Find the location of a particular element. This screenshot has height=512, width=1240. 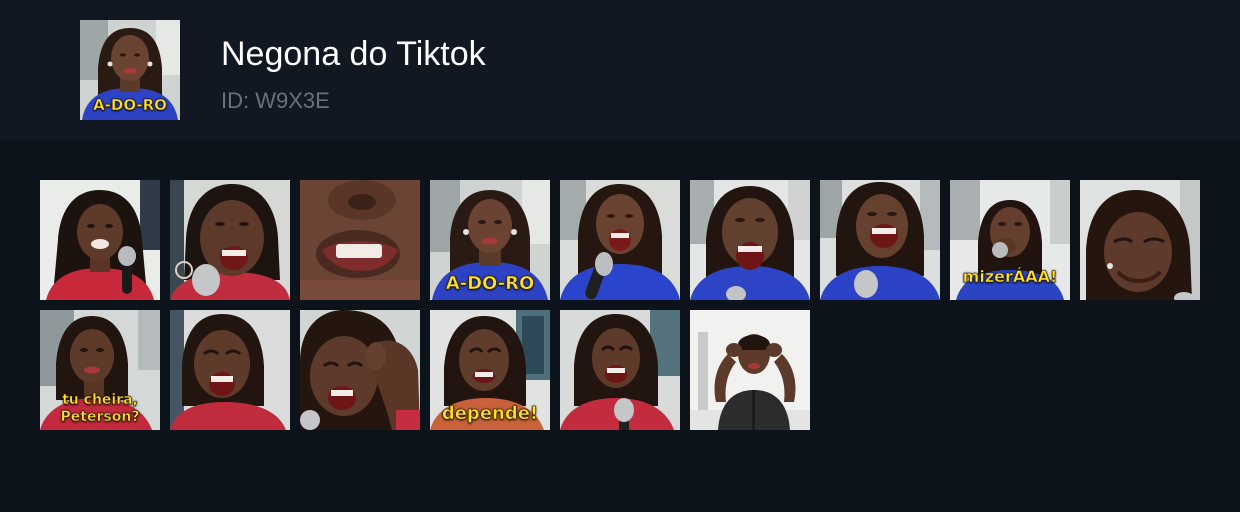

sticker-item: tu cheira, Peterson? is located at coordinates (100, 370).